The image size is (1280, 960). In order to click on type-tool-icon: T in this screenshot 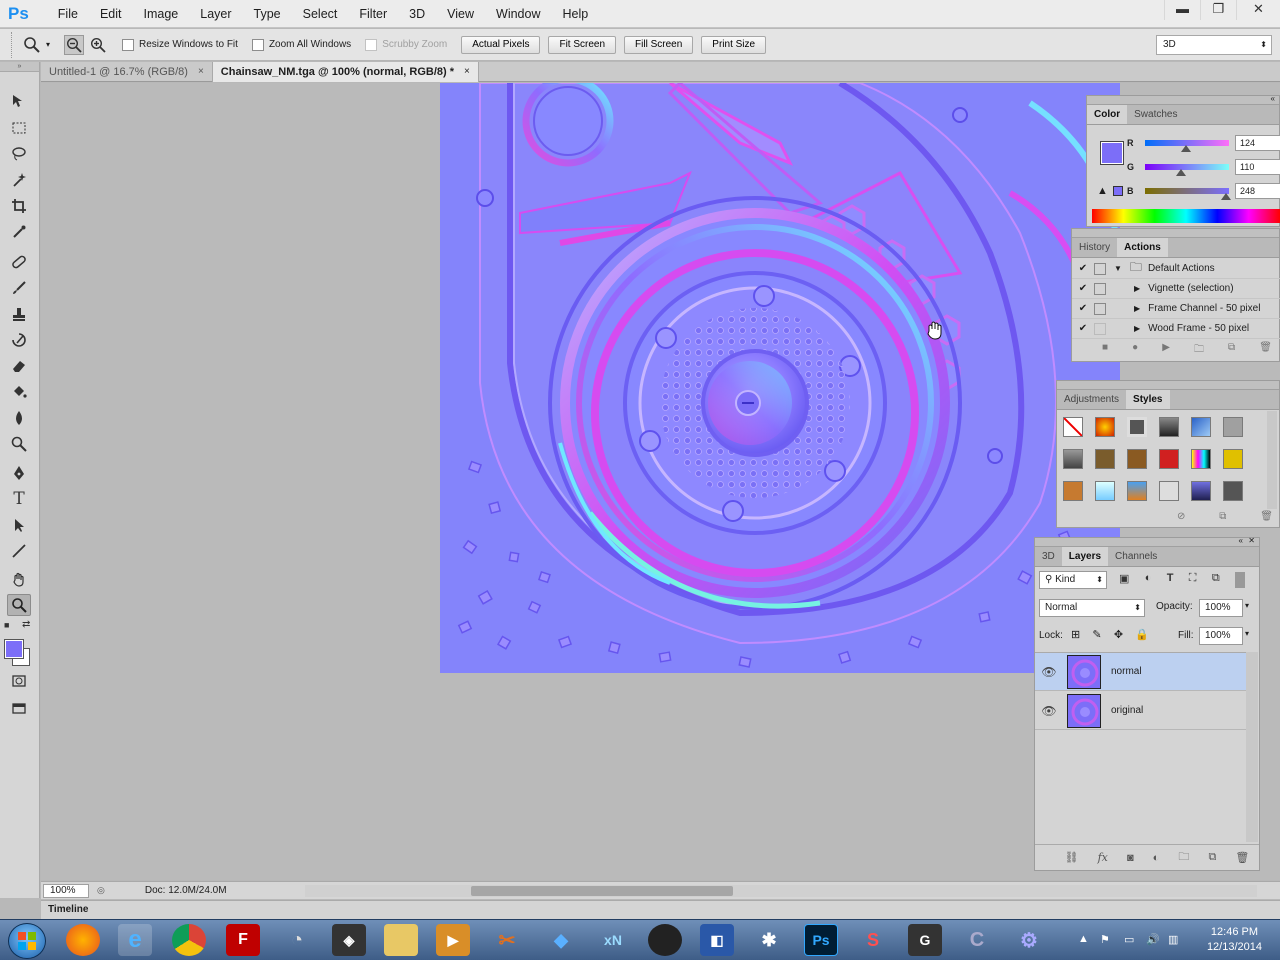, I will do `click(19, 499)`.